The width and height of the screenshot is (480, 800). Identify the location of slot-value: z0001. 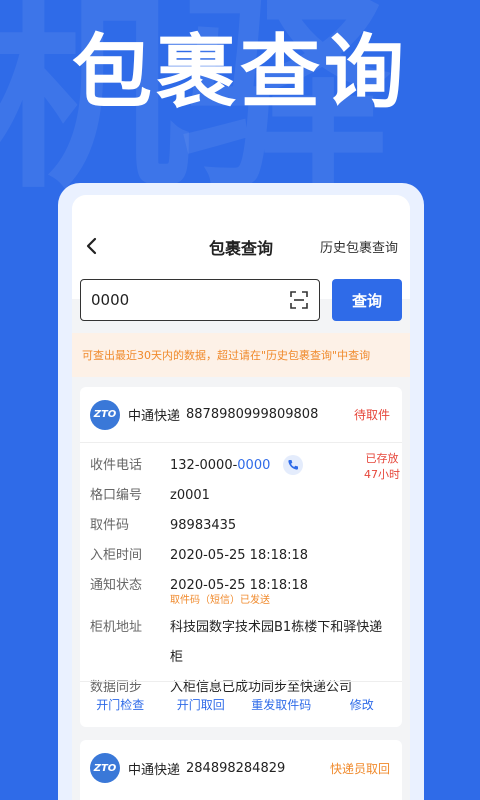
(190, 495).